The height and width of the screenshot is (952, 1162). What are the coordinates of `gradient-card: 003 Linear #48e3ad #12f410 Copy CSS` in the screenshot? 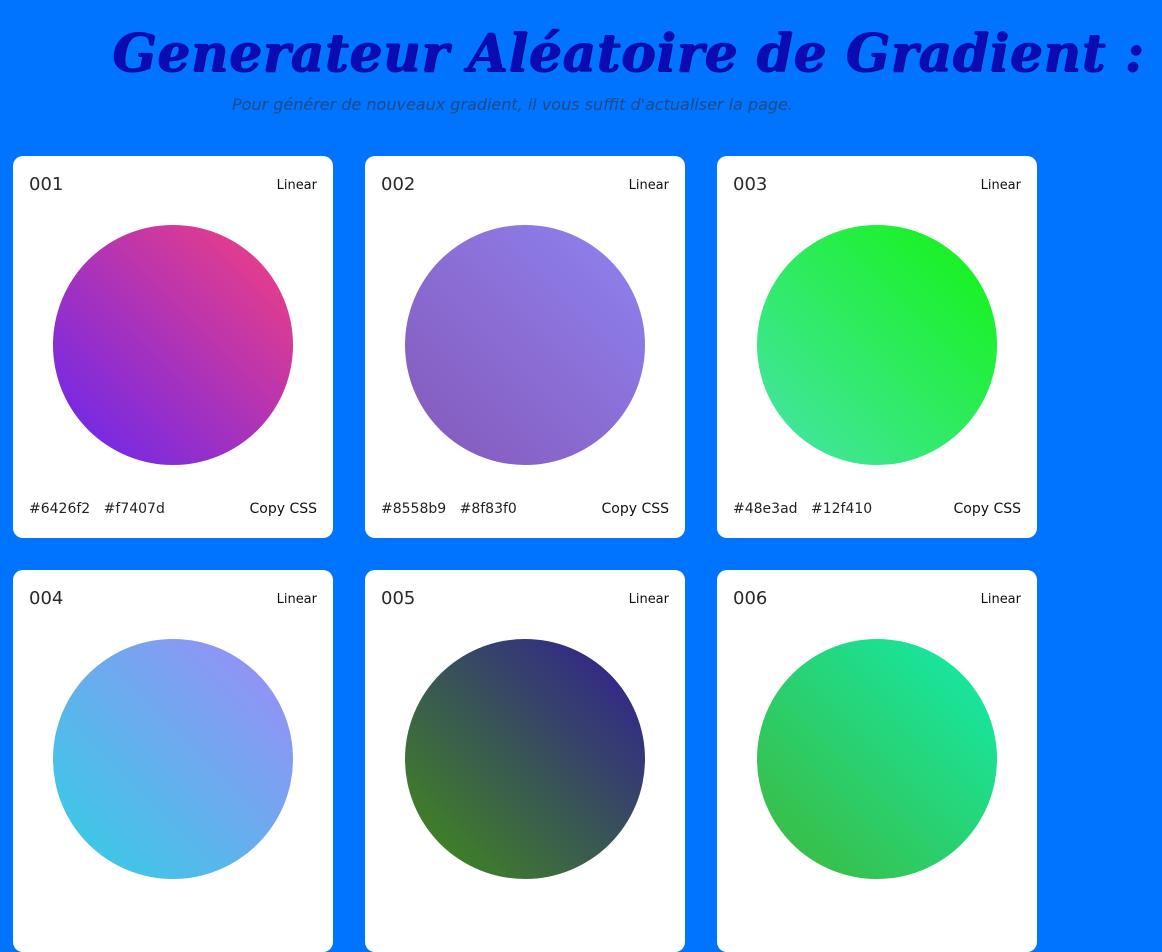 It's located at (877, 347).